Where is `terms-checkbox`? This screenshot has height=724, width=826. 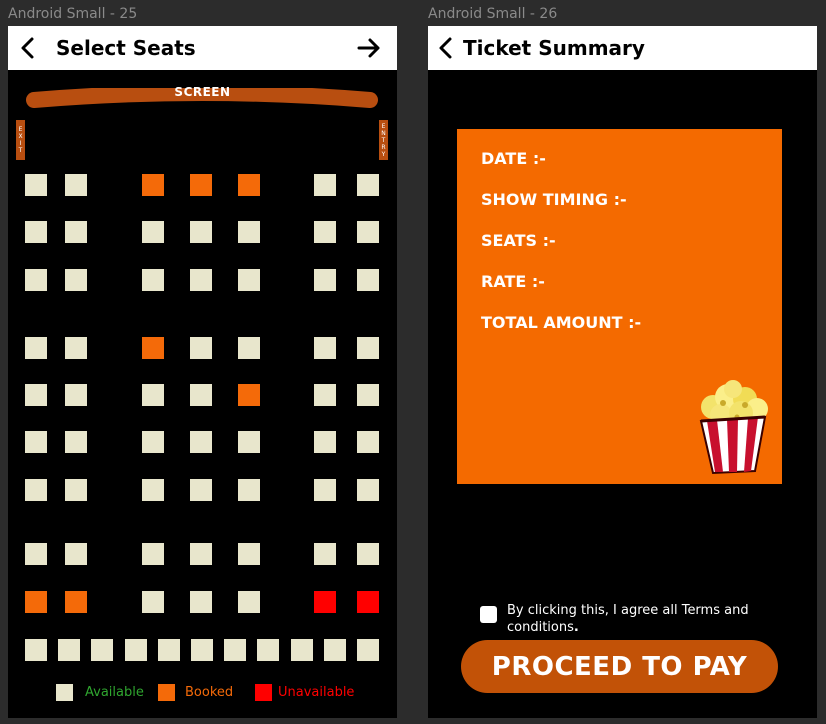
terms-checkbox is located at coordinates (488, 614).